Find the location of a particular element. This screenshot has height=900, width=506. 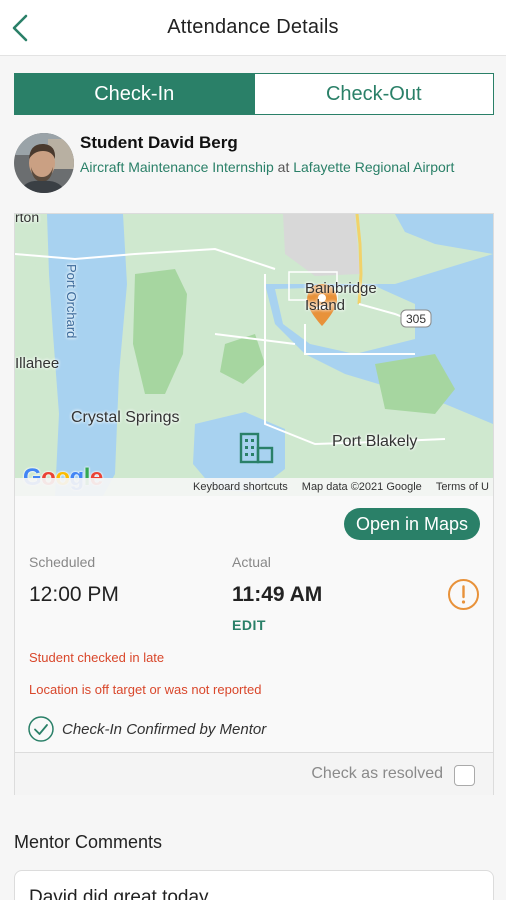

check-circle-icon is located at coordinates (41, 729).